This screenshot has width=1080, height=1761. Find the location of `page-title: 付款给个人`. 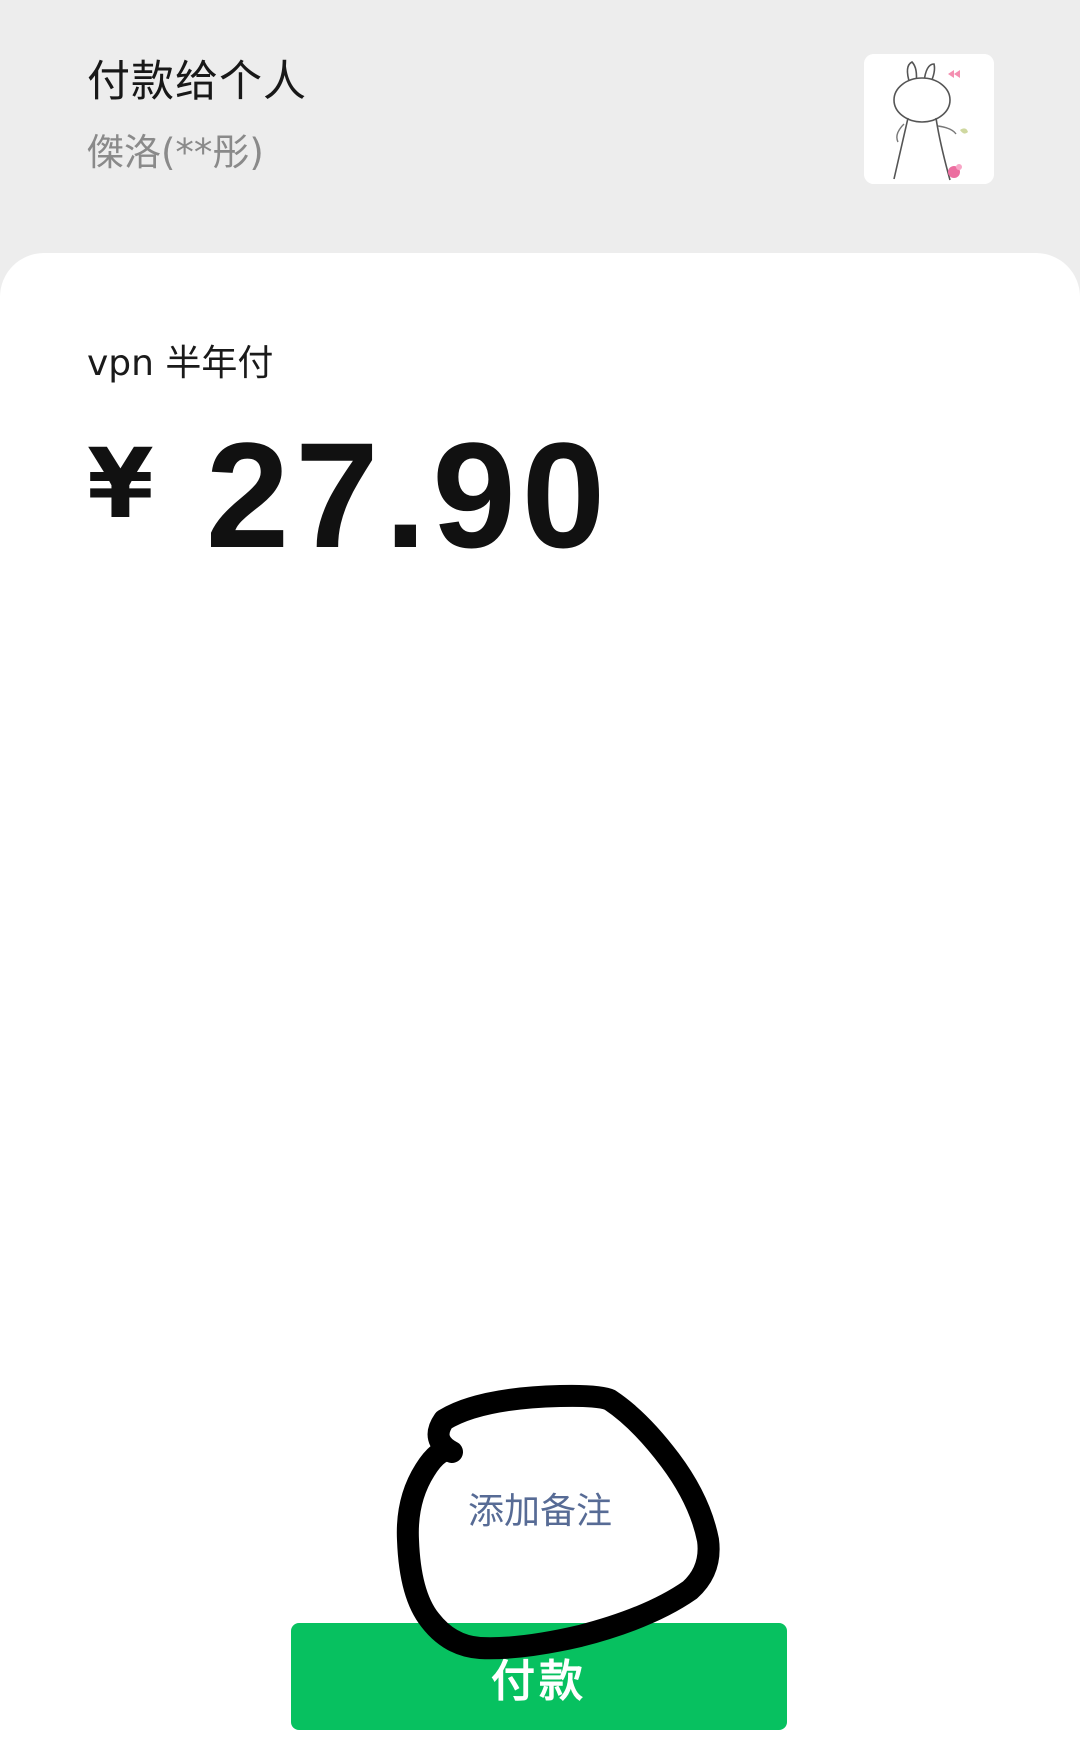

page-title: 付款给个人 is located at coordinates (197, 82).